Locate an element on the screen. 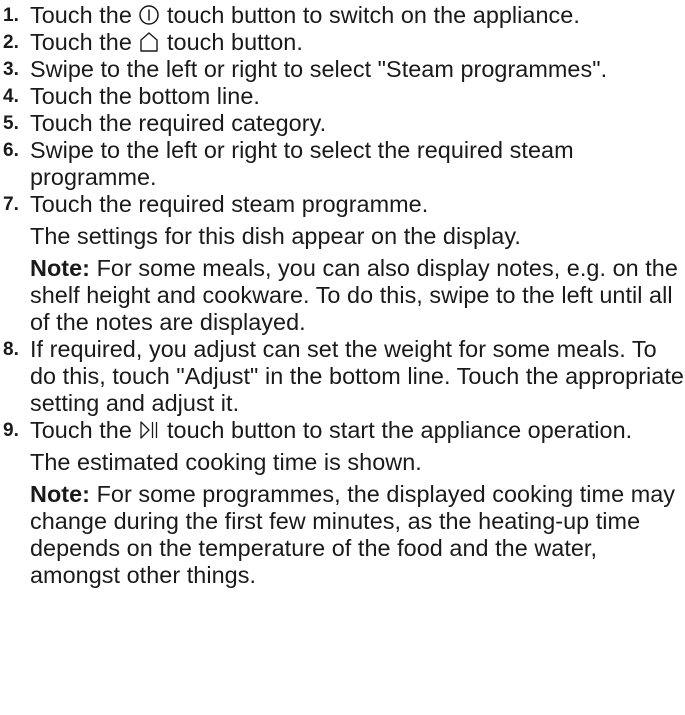 The height and width of the screenshot is (715, 685). step-text-after: touch button. is located at coordinates (231, 42).